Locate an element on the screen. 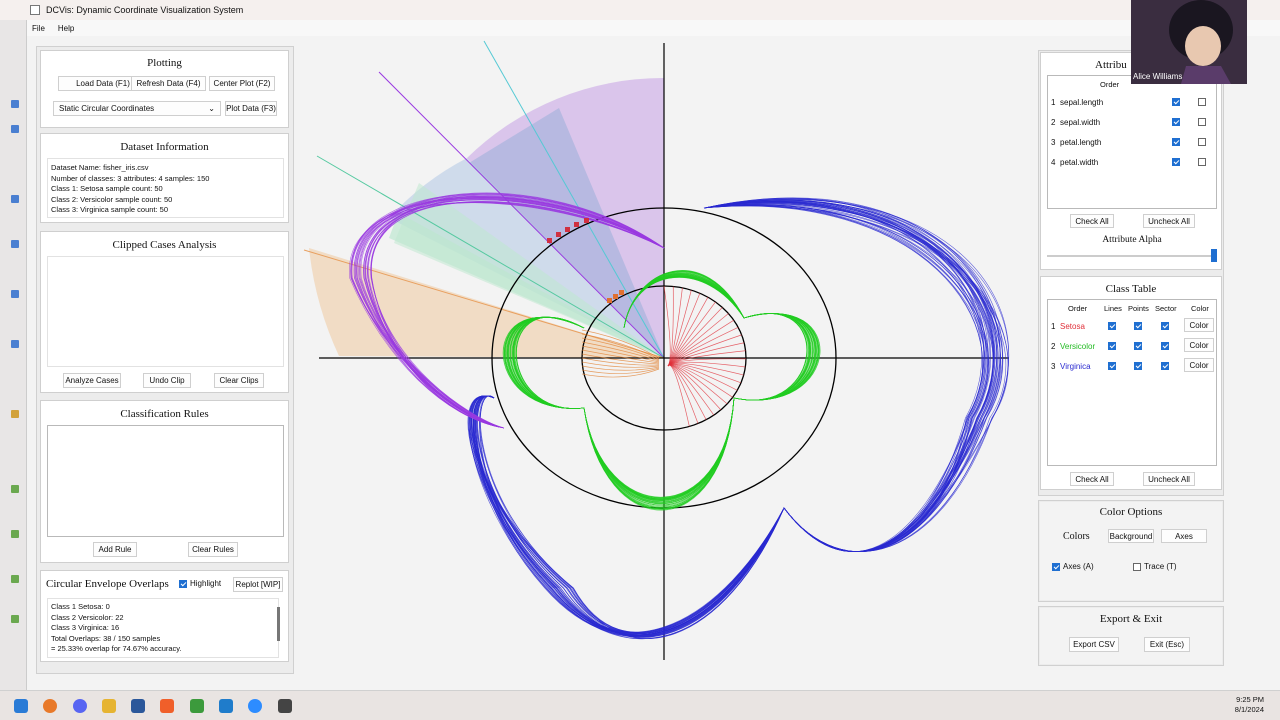  add-rule-button: Add Rule is located at coordinates (115, 549).